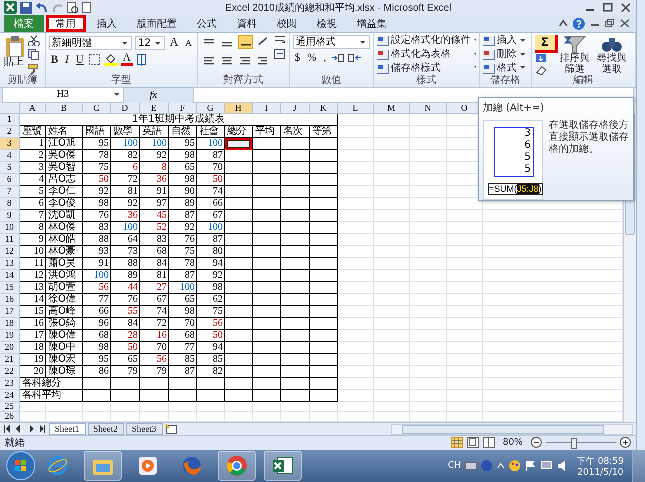 Image resolution: width=645 pixels, height=482 pixels. I want to click on format-painter-icon, so click(34, 69).